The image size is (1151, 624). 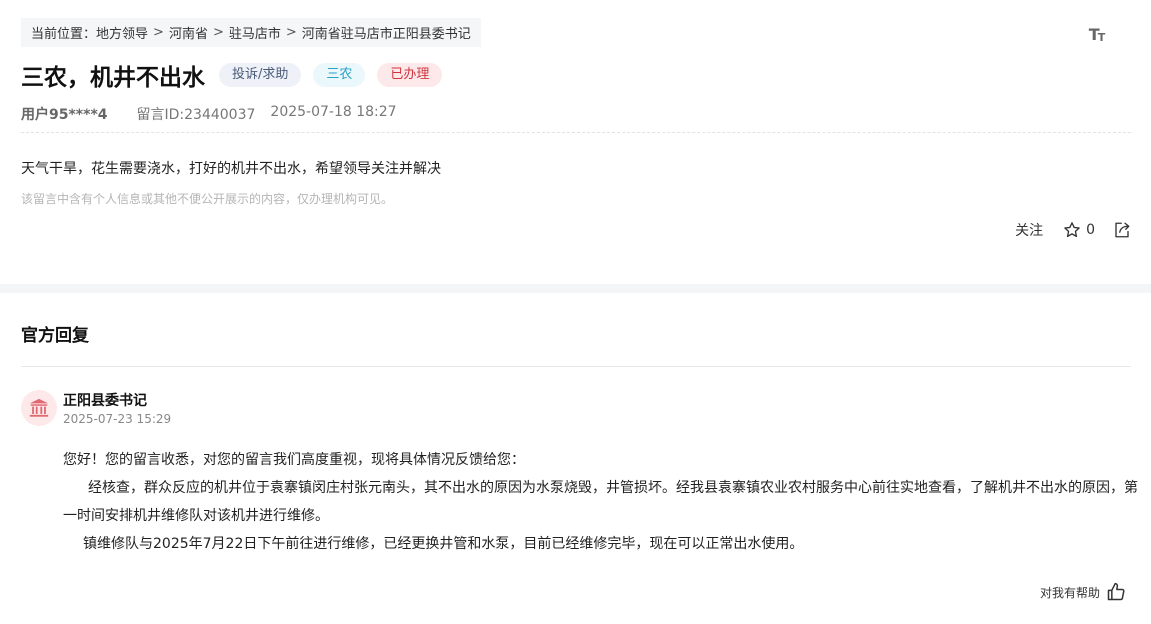 I want to click on tag-field: 三农, so click(x=339, y=75).